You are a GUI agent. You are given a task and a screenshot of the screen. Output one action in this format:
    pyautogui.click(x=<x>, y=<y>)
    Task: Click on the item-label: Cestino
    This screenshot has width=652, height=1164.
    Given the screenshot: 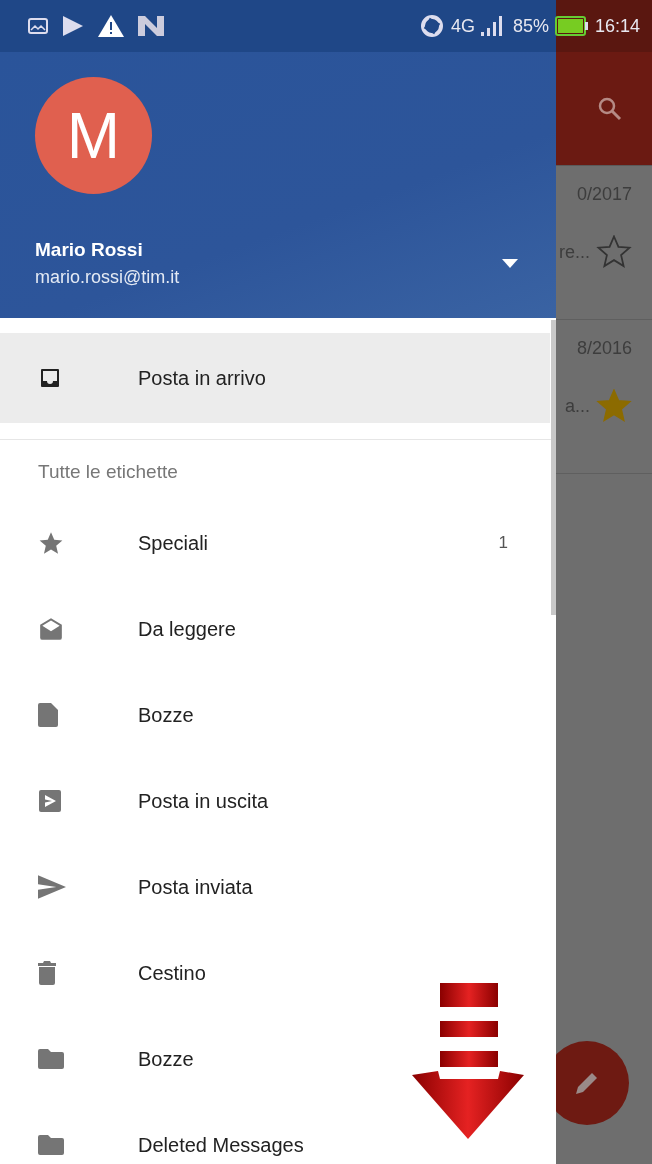 What is the action you would take?
    pyautogui.click(x=172, y=973)
    